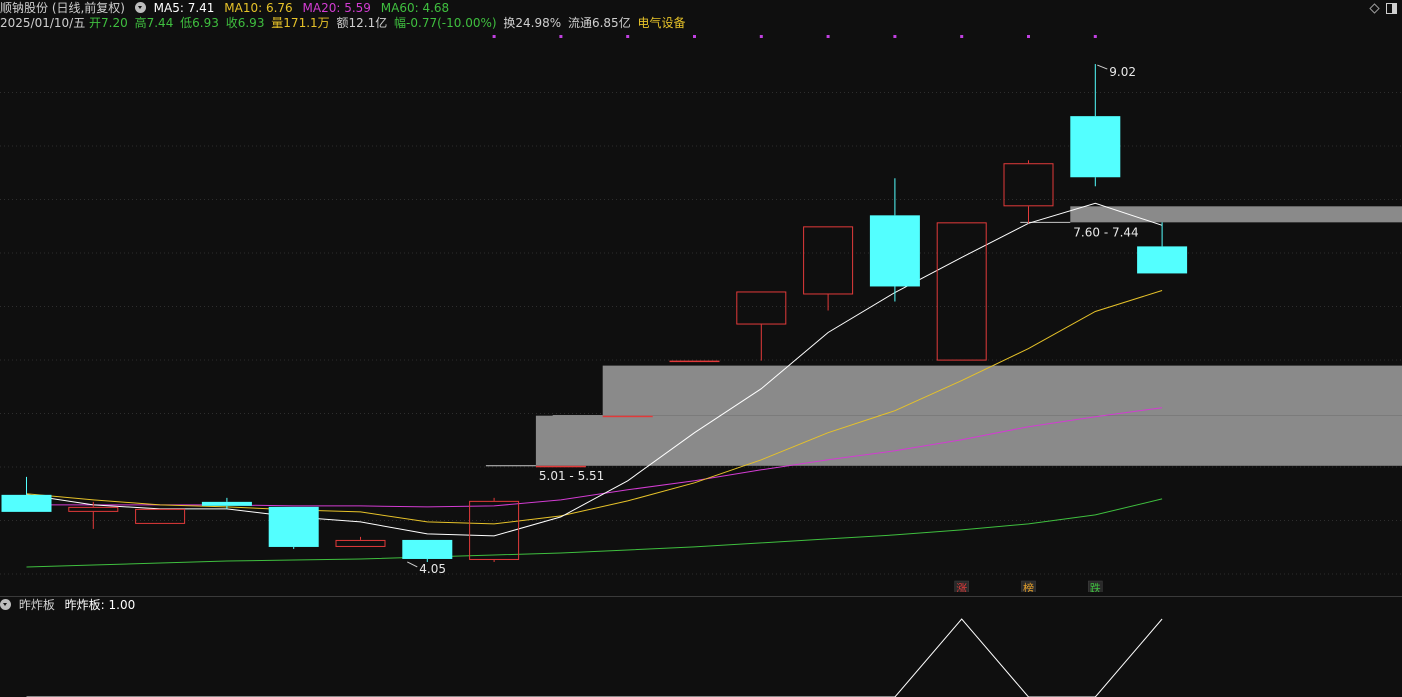 This screenshot has height=697, width=1402. What do you see at coordinates (184, 8) in the screenshot?
I see `ma5-label: MA5: 7.41` at bounding box center [184, 8].